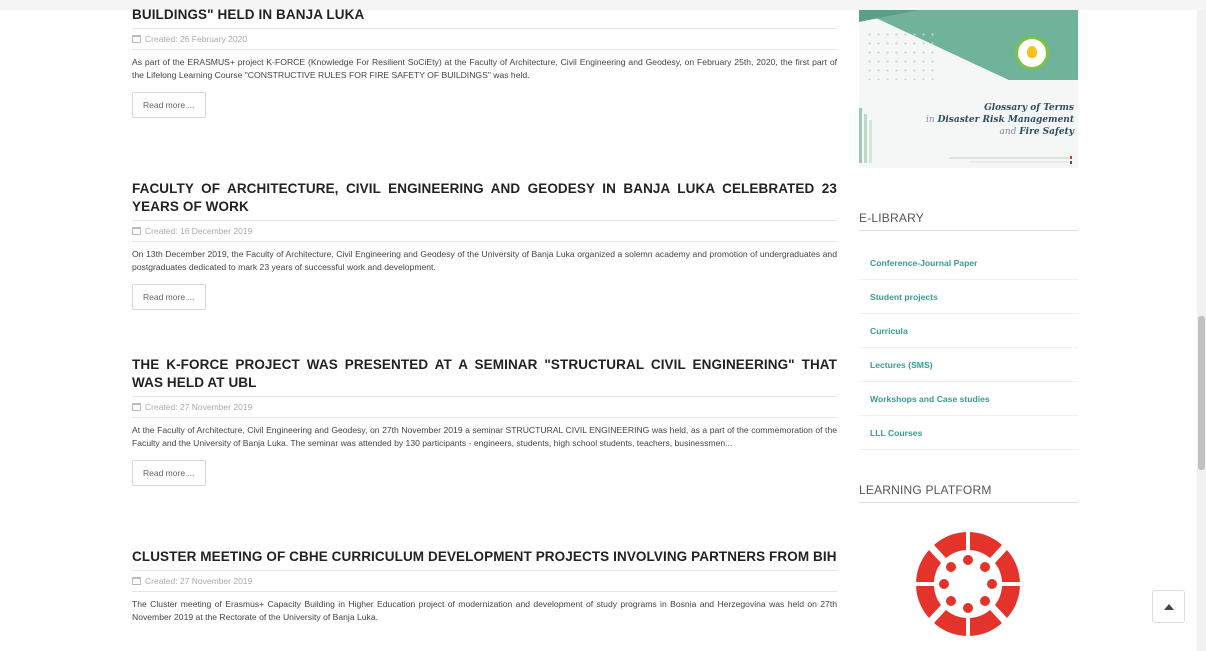 This screenshot has width=1206, height=651. I want to click on banner-line3-prefix: and, so click(1009, 132).